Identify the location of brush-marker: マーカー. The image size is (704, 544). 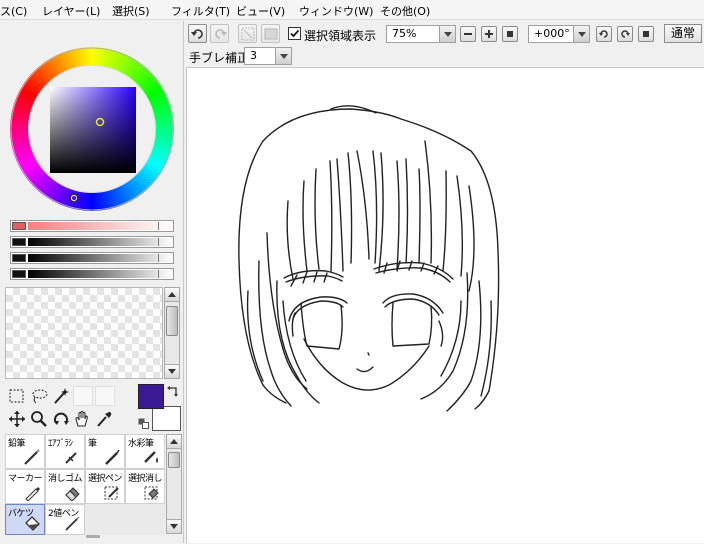
(25, 486).